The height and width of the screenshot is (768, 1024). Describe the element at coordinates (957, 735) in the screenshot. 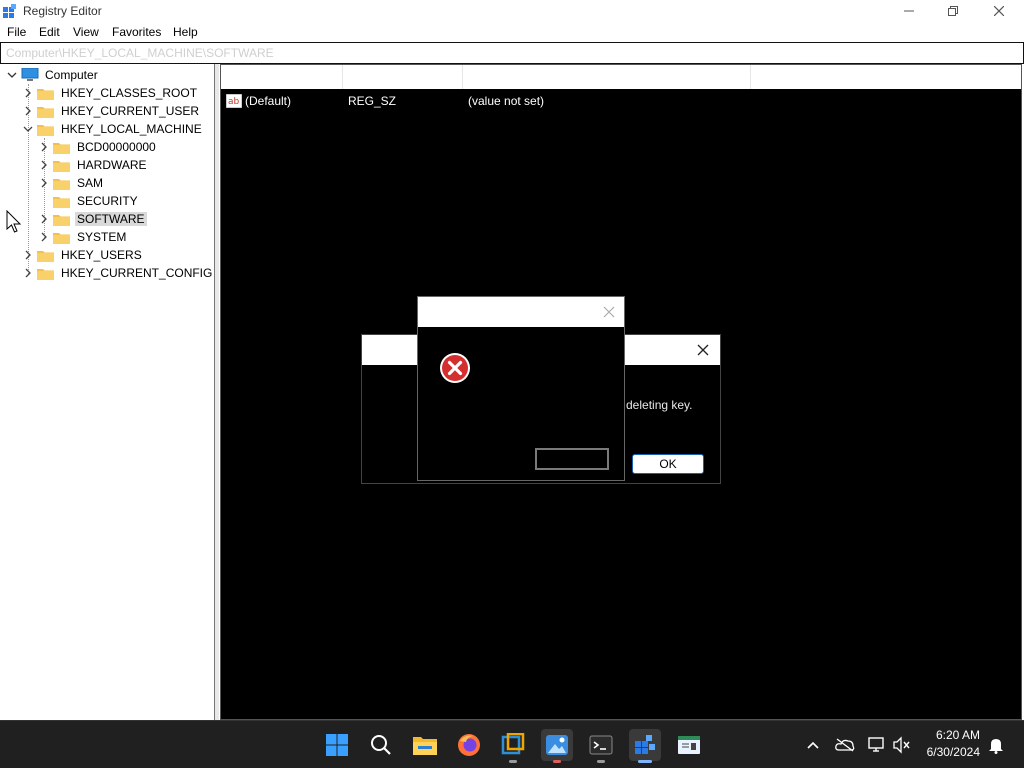

I see `clock-time: 6:20 AM` at that location.